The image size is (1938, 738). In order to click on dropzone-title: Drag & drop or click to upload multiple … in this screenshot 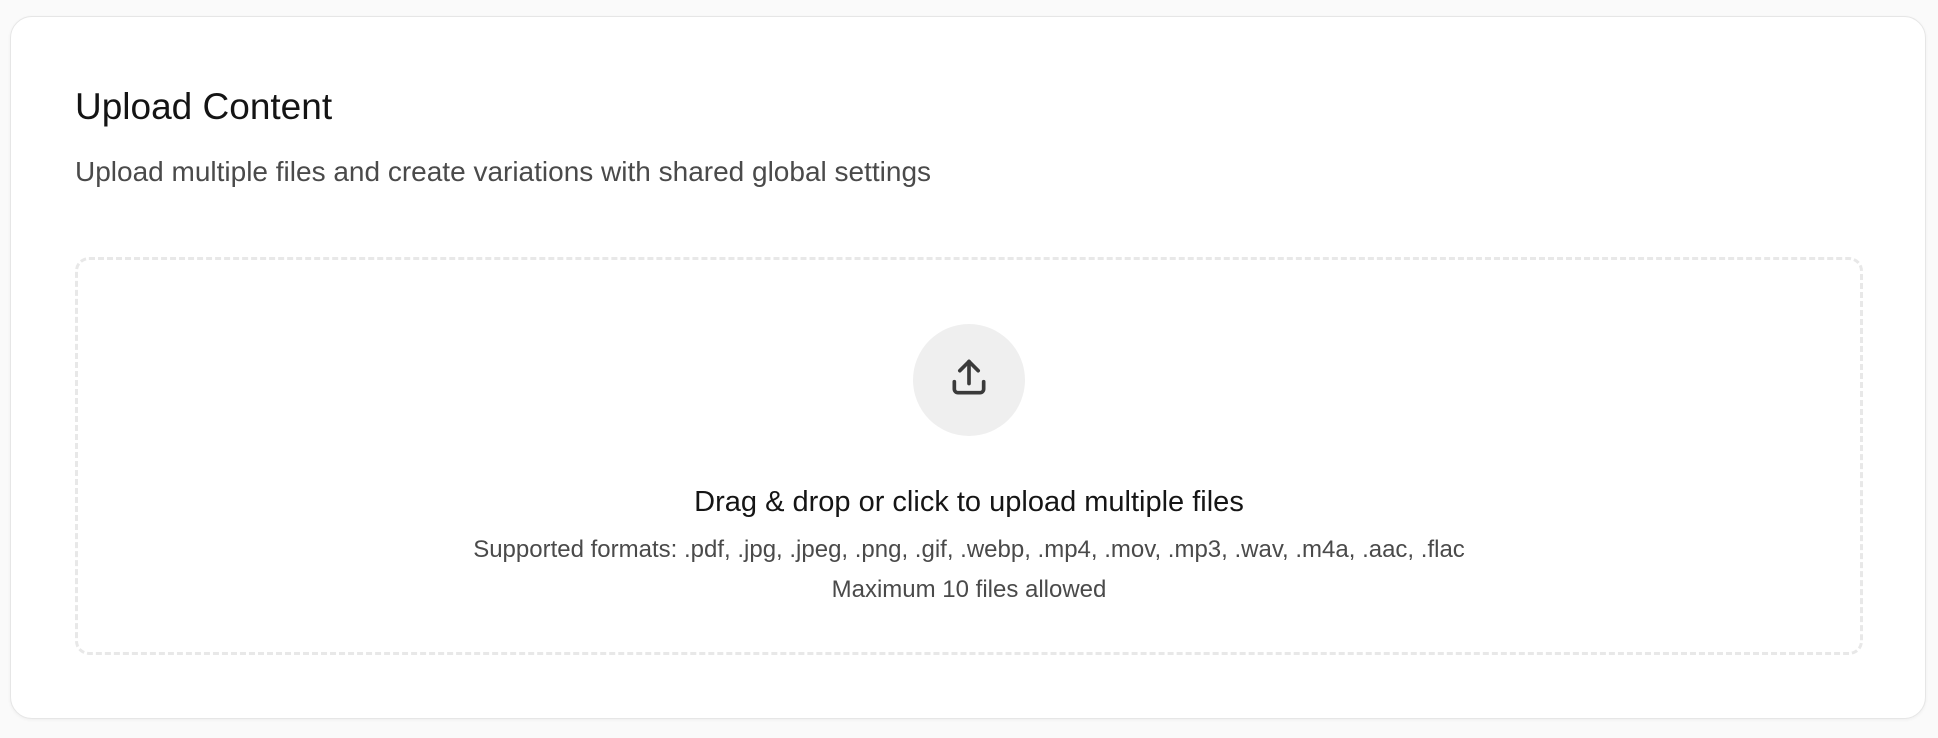, I will do `click(969, 502)`.